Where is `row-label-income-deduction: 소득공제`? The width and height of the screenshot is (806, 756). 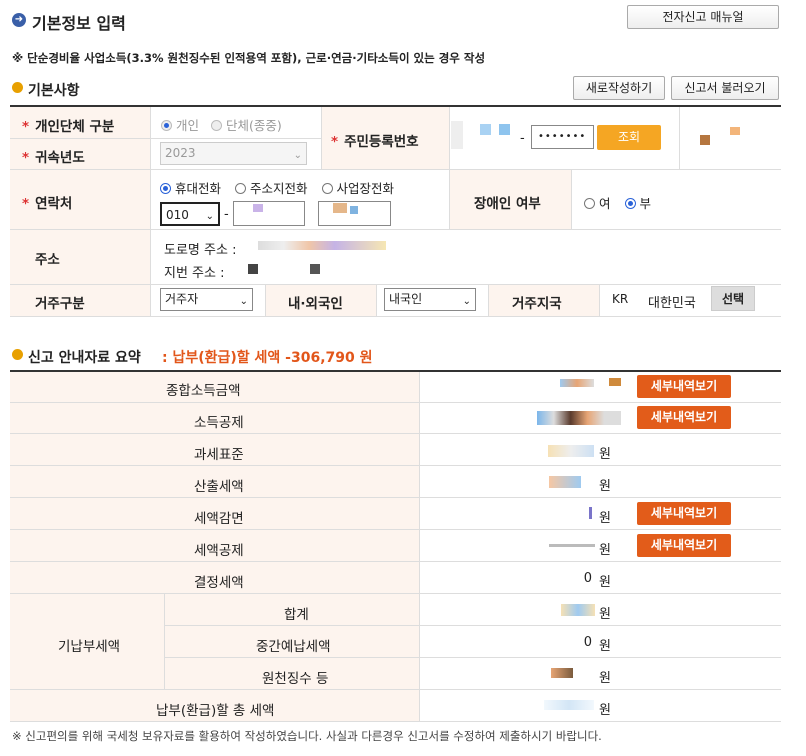 row-label-income-deduction: 소득공제 is located at coordinates (219, 423).